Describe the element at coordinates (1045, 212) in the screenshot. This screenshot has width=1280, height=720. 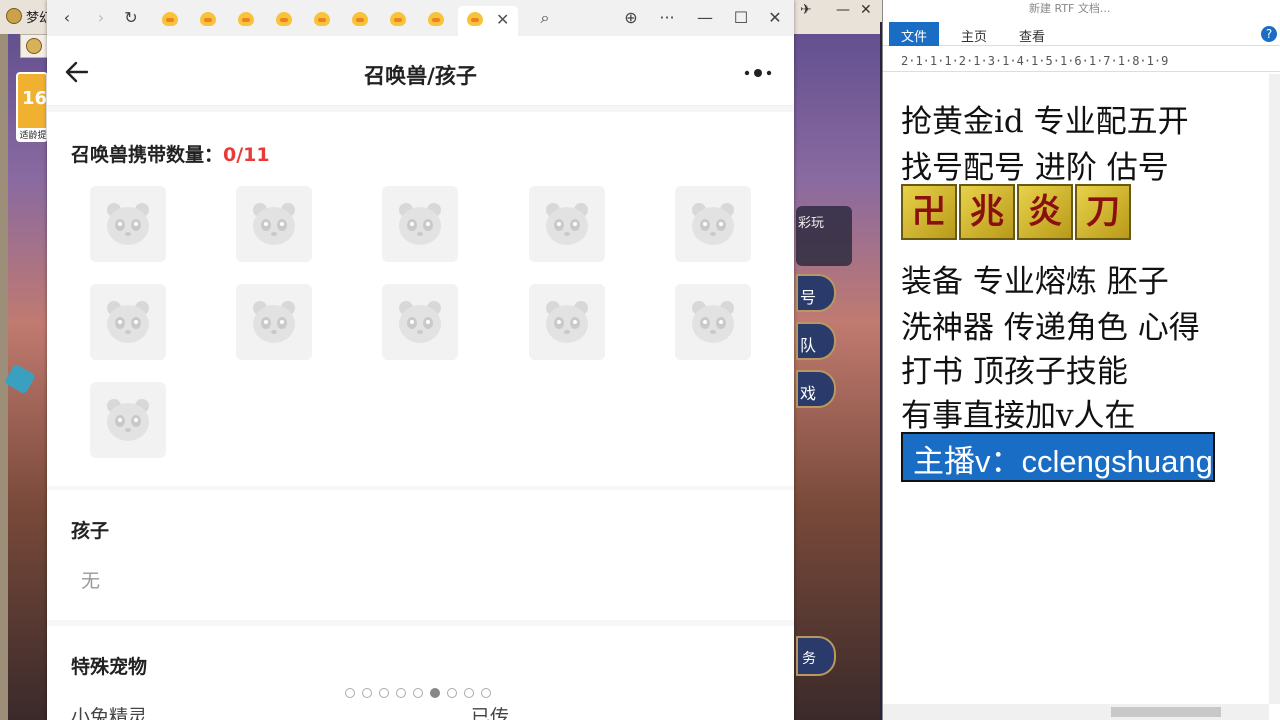
I see `symbol-tile-icon: 炎` at that location.